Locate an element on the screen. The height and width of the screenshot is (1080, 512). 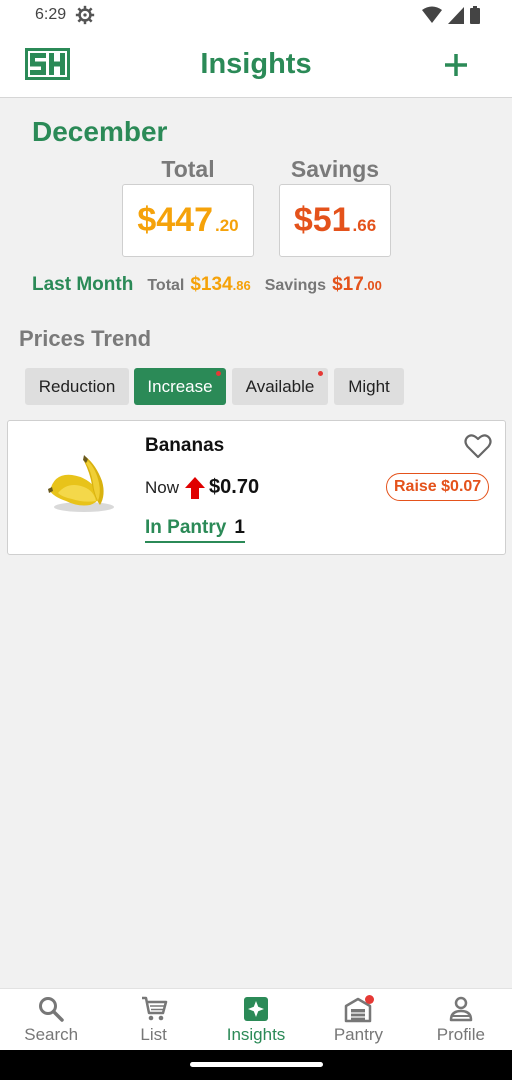
last-month-savings-value: $17.00 is located at coordinates (357, 285).